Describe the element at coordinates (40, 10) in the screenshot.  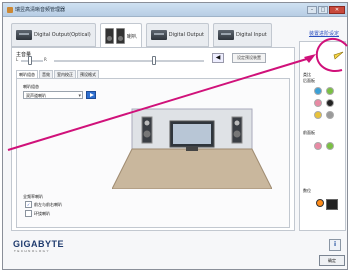
I see `window-title: 瑞昱高清晰音频管理器` at that location.